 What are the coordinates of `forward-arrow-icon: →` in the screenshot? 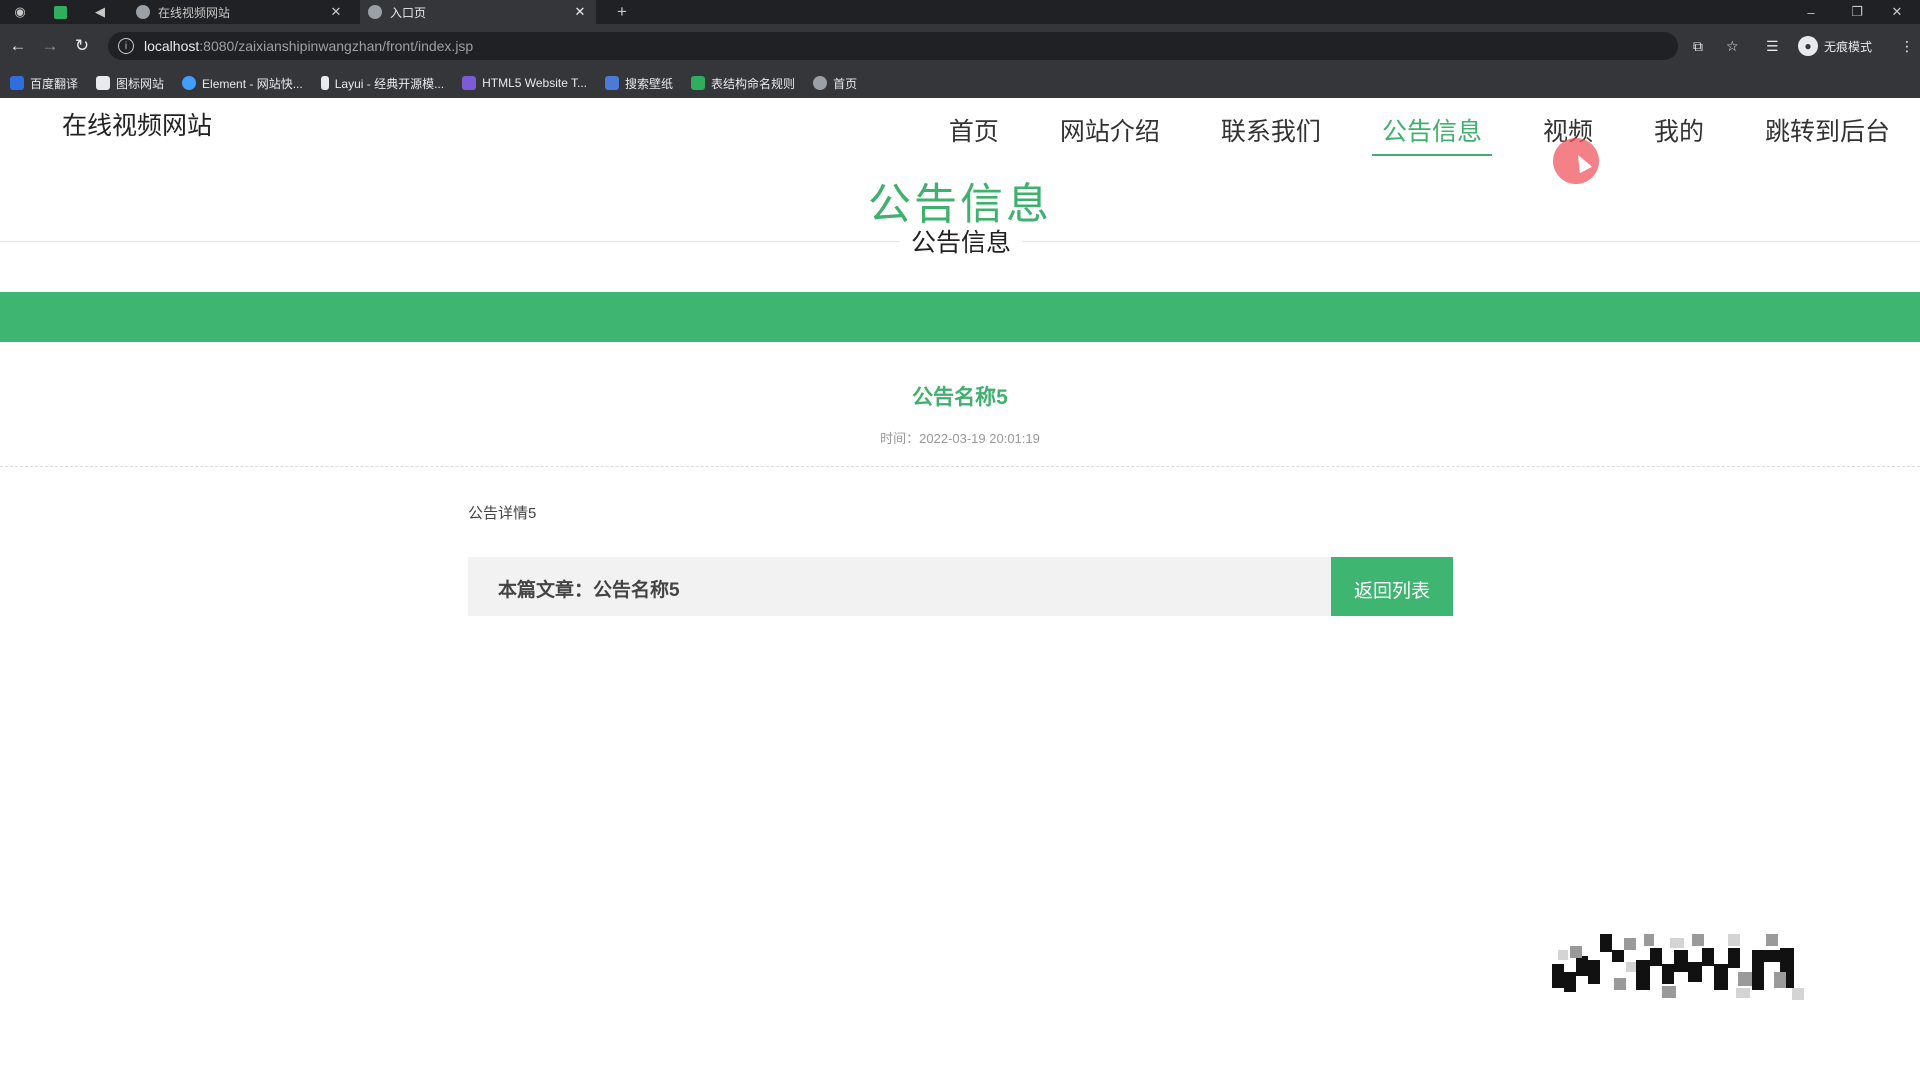 It's located at (50, 46).